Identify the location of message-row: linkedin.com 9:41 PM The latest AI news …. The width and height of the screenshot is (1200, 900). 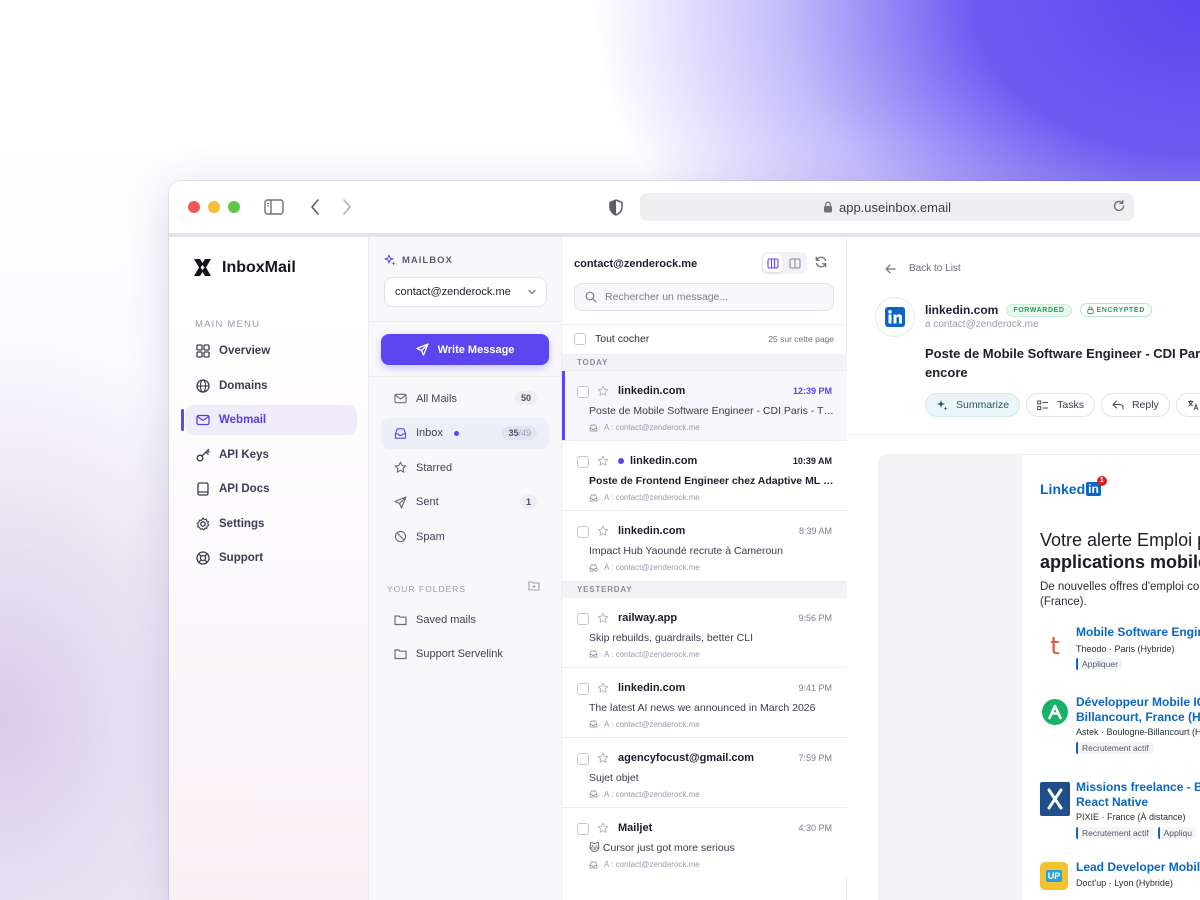
(704, 701).